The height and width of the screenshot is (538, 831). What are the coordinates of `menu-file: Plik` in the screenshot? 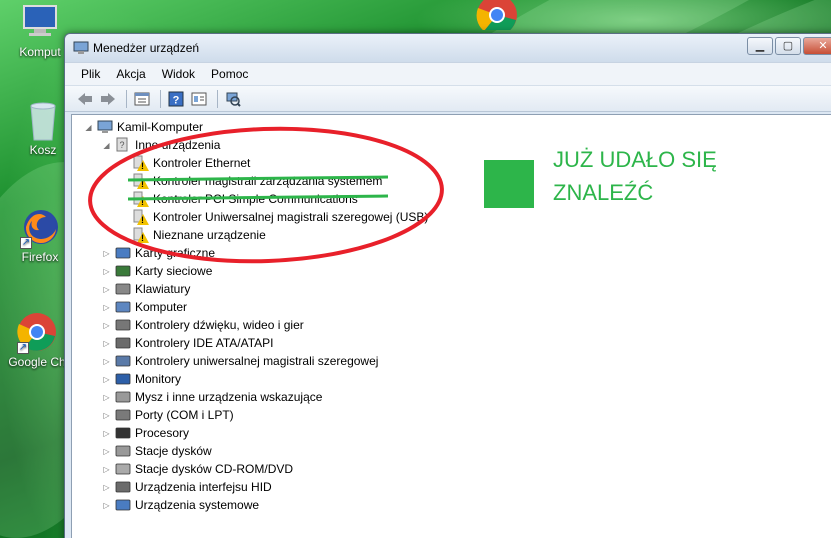 It's located at (90, 74).